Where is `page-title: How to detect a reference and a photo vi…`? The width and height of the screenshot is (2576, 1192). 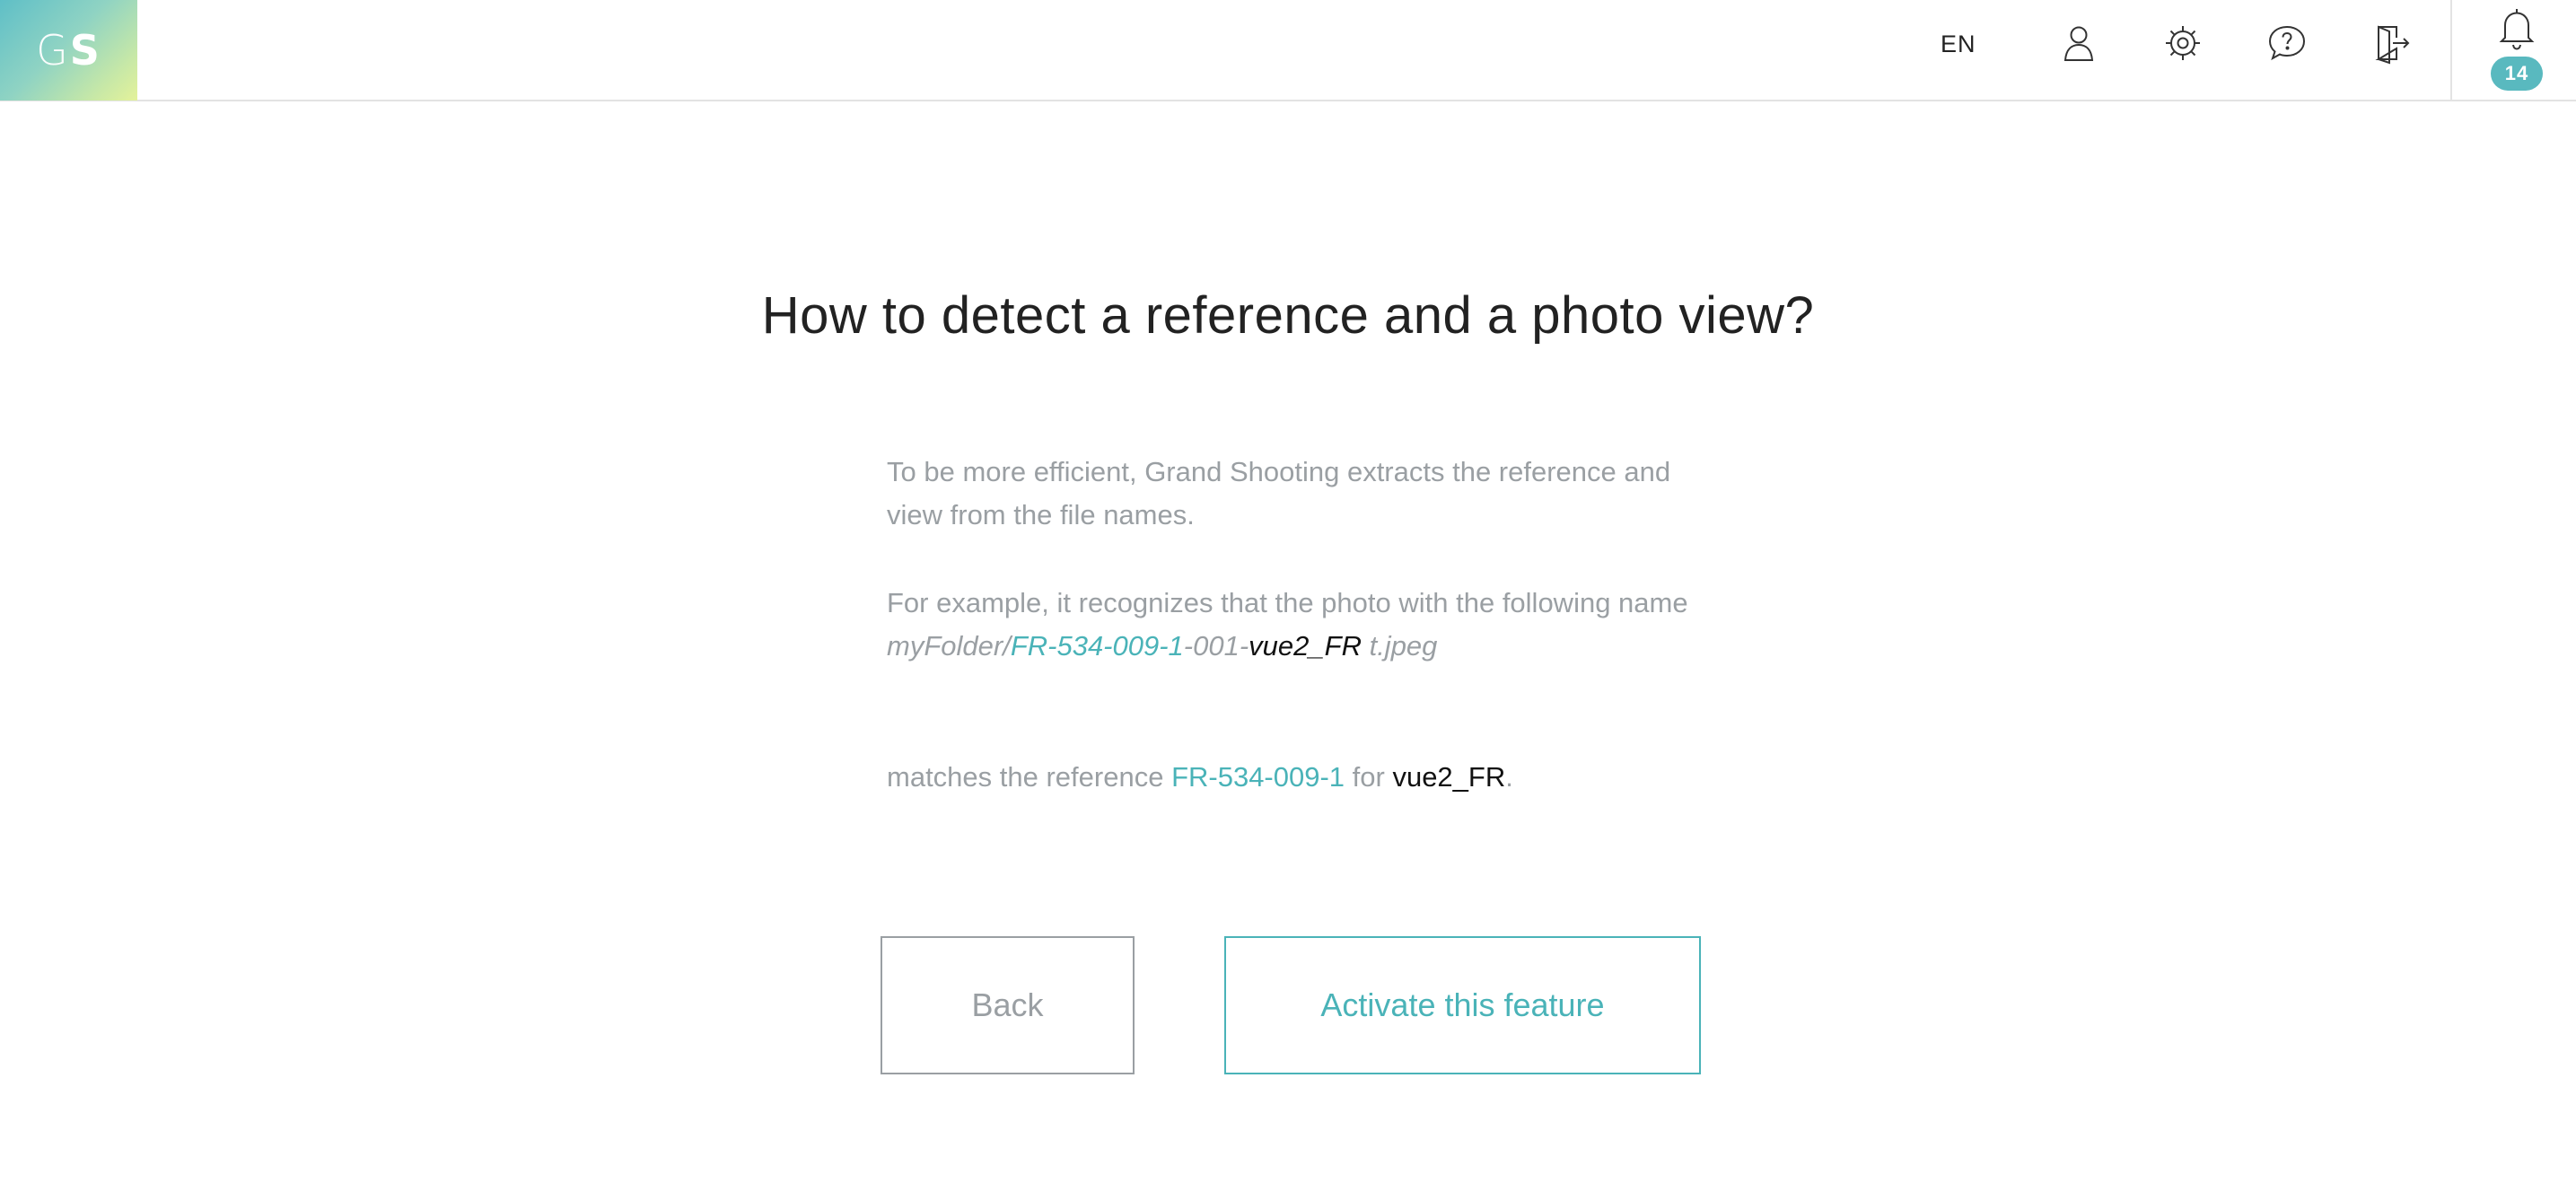
page-title: How to detect a reference and a photo vi… is located at coordinates (1288, 315).